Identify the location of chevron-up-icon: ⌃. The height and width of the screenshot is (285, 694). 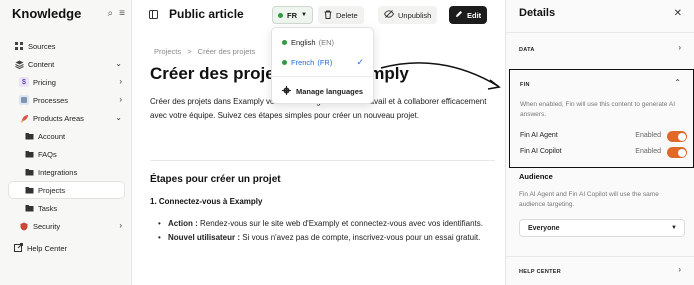
(677, 82).